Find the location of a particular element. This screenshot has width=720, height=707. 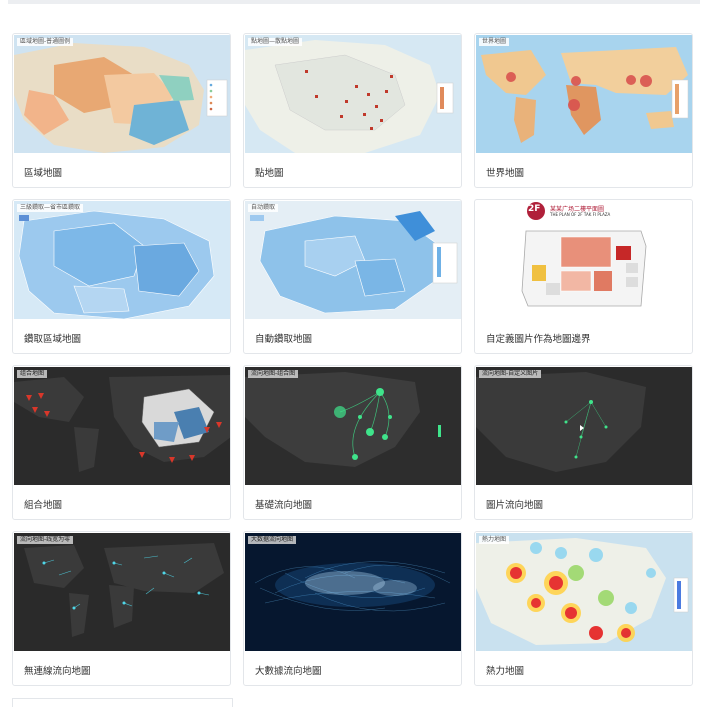

thumbnail-title: 點地圖—散點地圖 is located at coordinates (275, 42).